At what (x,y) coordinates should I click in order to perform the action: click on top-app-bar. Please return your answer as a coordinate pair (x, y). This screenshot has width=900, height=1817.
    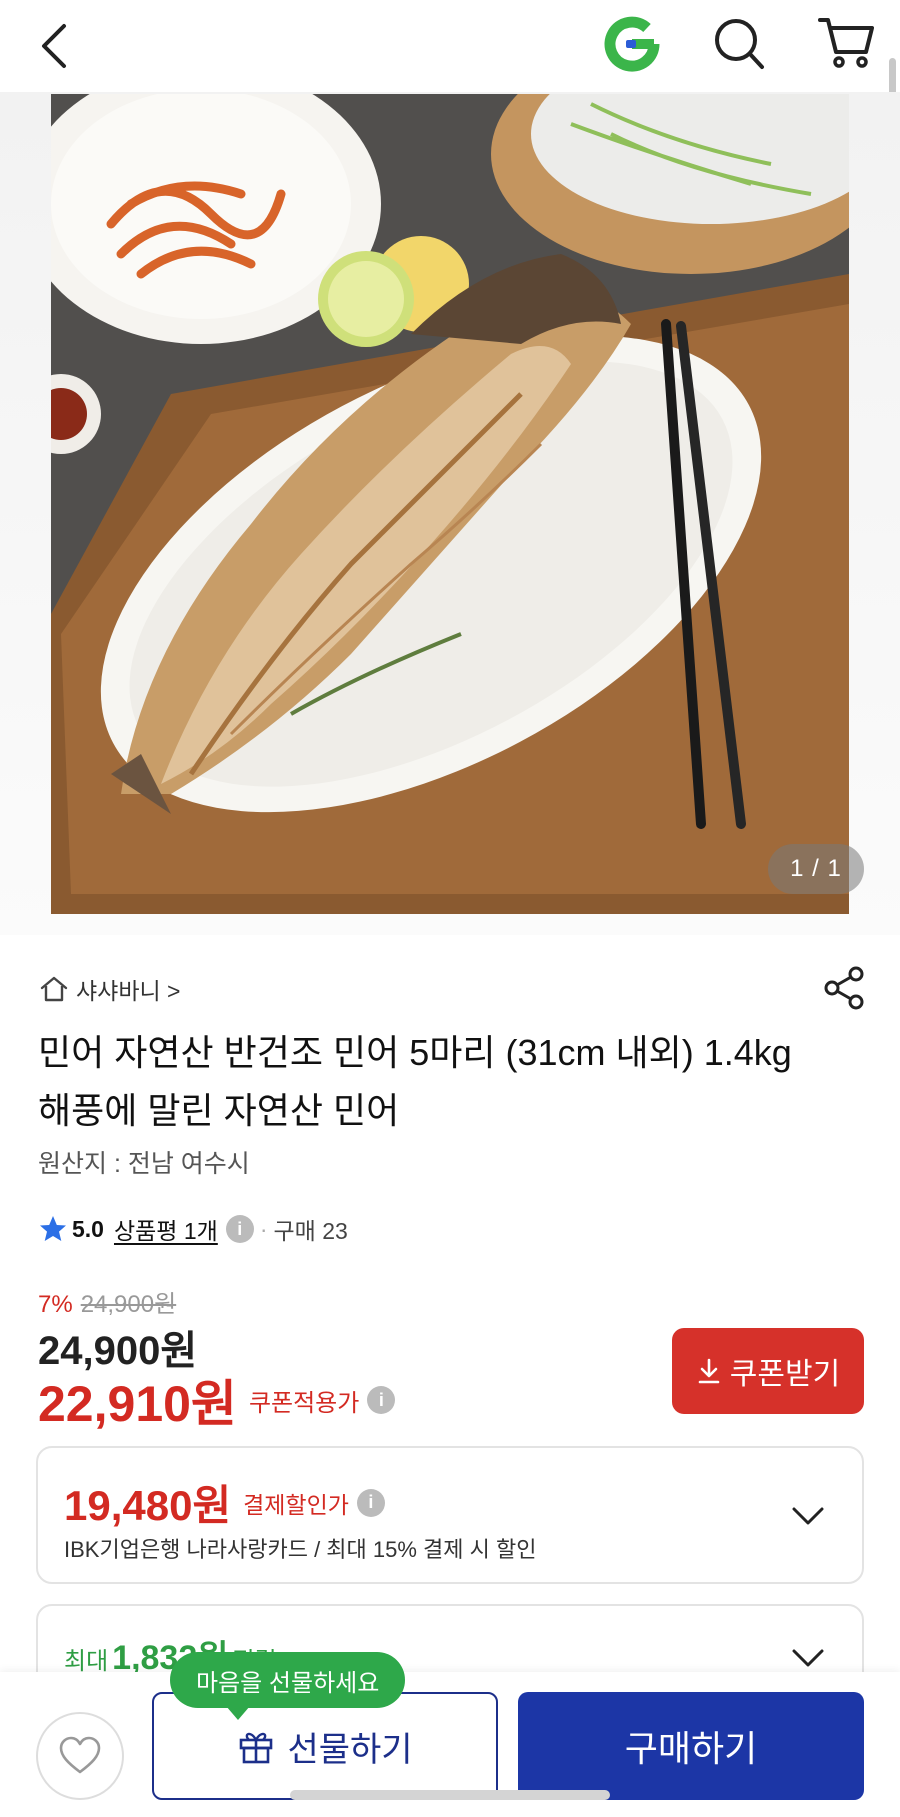
    Looking at the image, I should click on (450, 88).